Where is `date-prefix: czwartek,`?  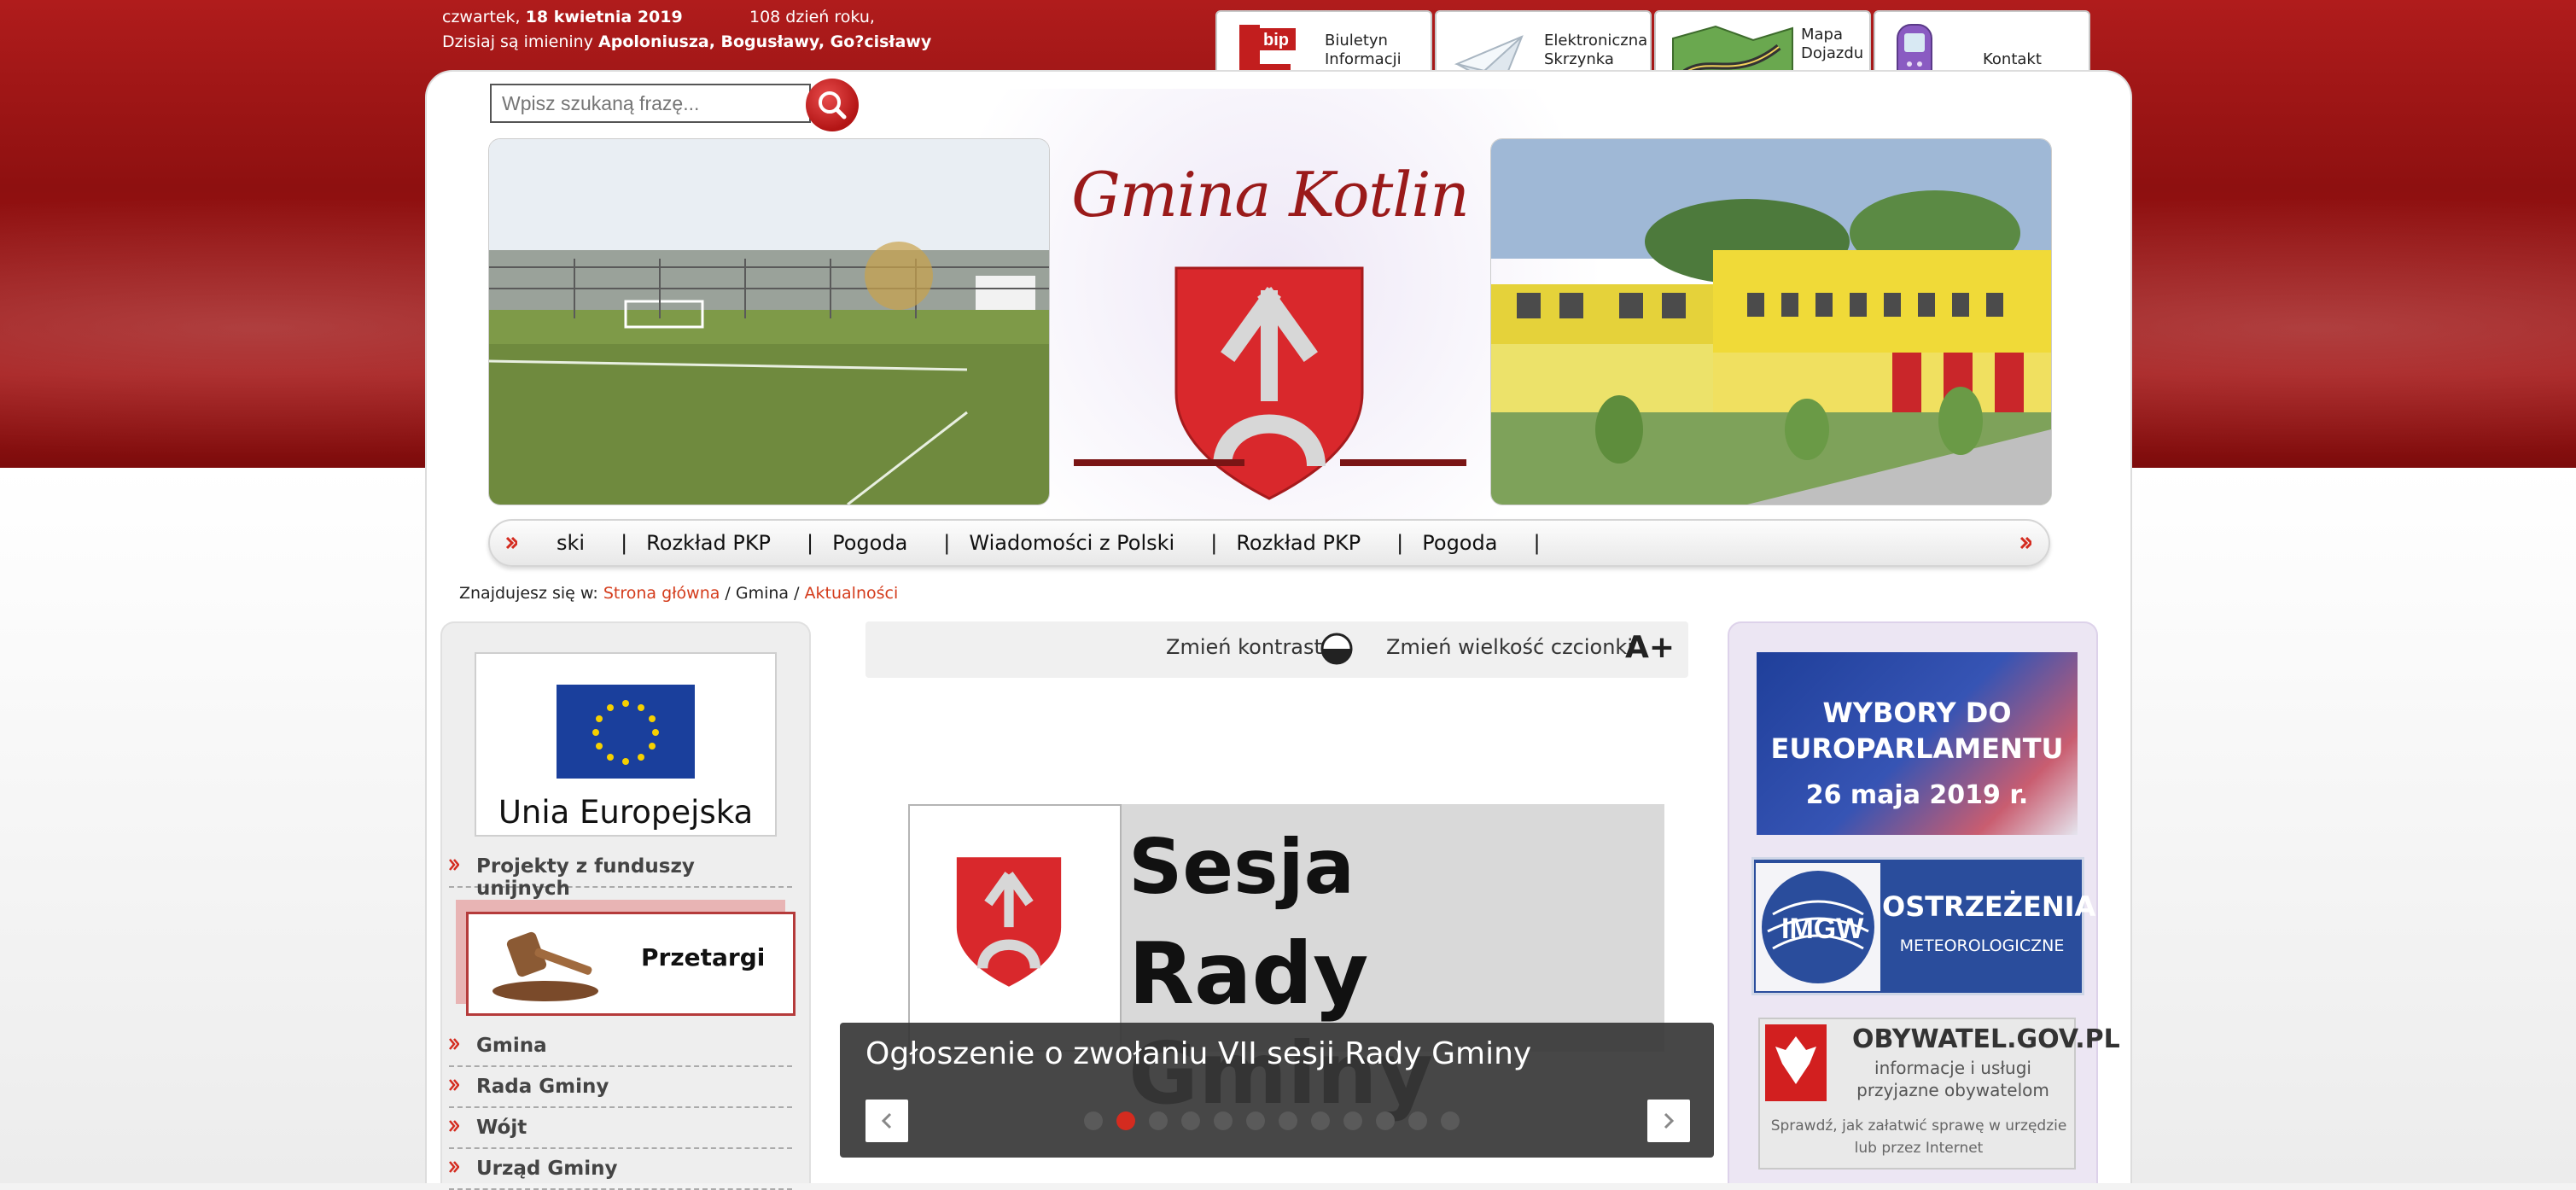
date-prefix: czwartek, is located at coordinates (484, 17).